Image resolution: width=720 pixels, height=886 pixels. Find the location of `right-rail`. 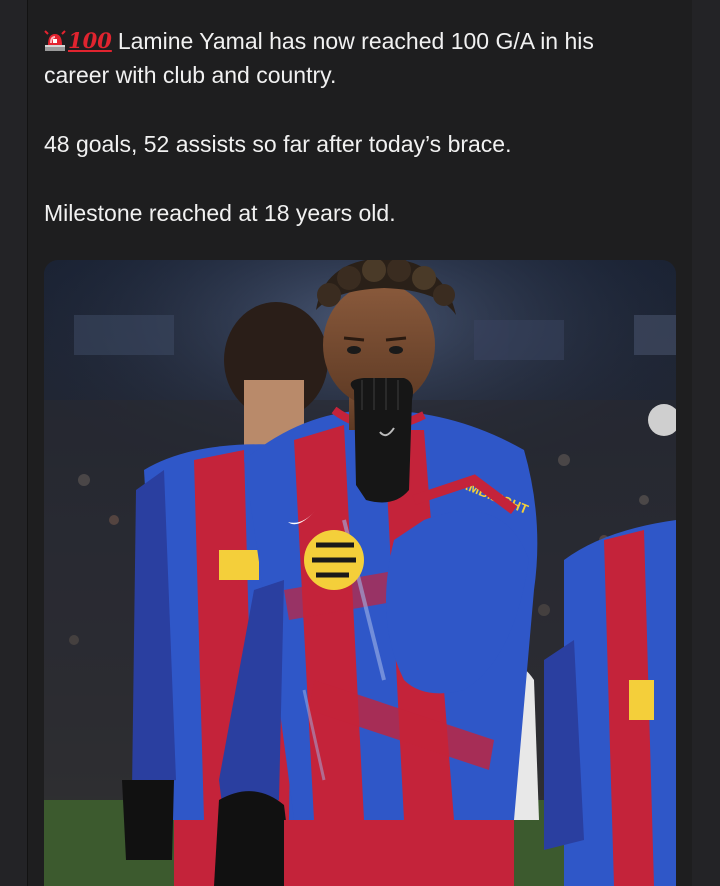

right-rail is located at coordinates (706, 443).